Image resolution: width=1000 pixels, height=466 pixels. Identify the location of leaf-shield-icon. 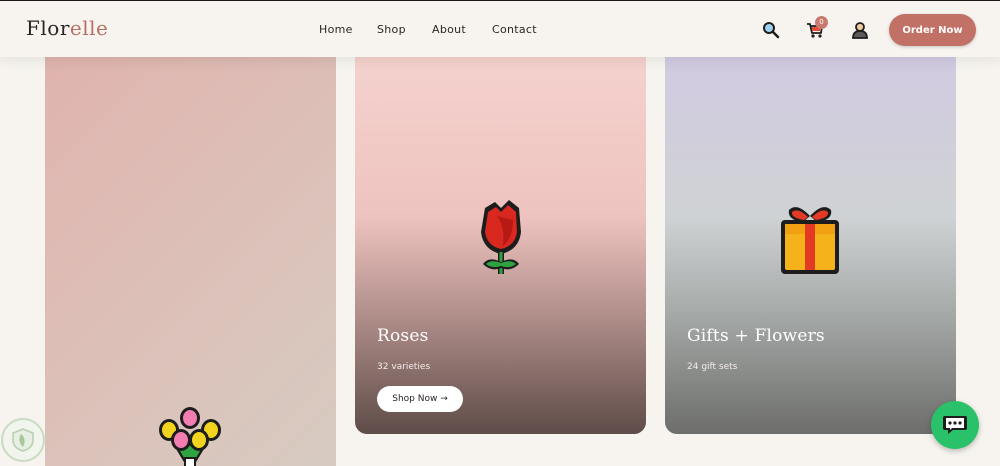
(23, 440).